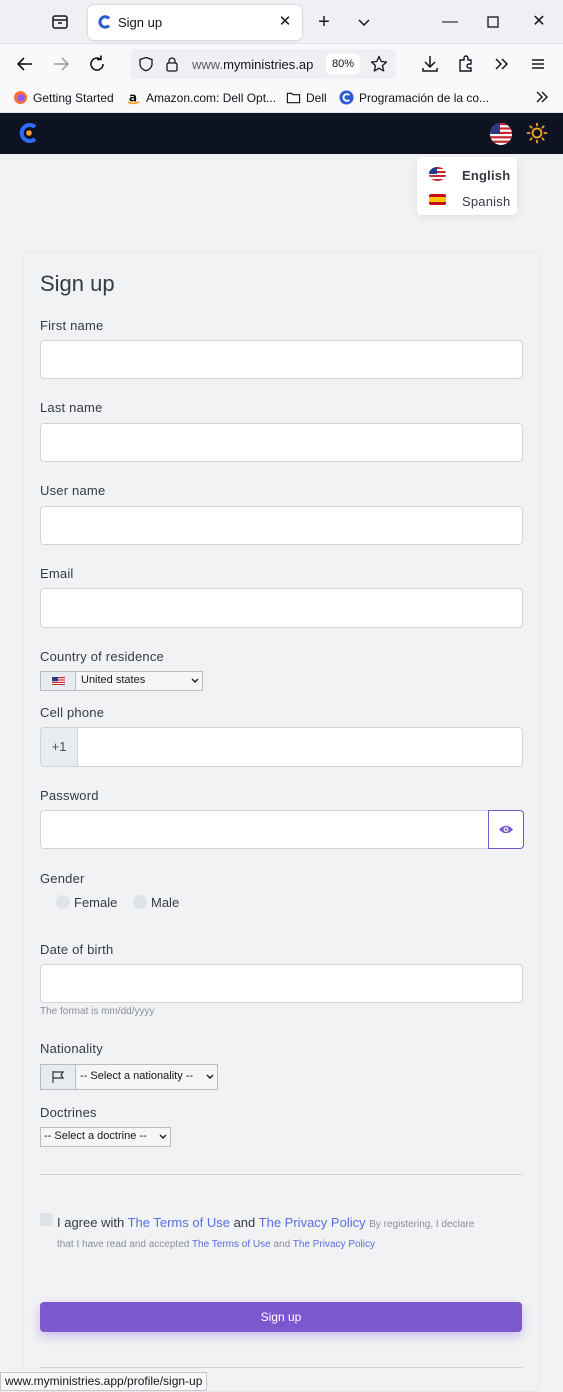  Describe the element at coordinates (146, 66) in the screenshot. I see `tracking-shield-icon` at that location.